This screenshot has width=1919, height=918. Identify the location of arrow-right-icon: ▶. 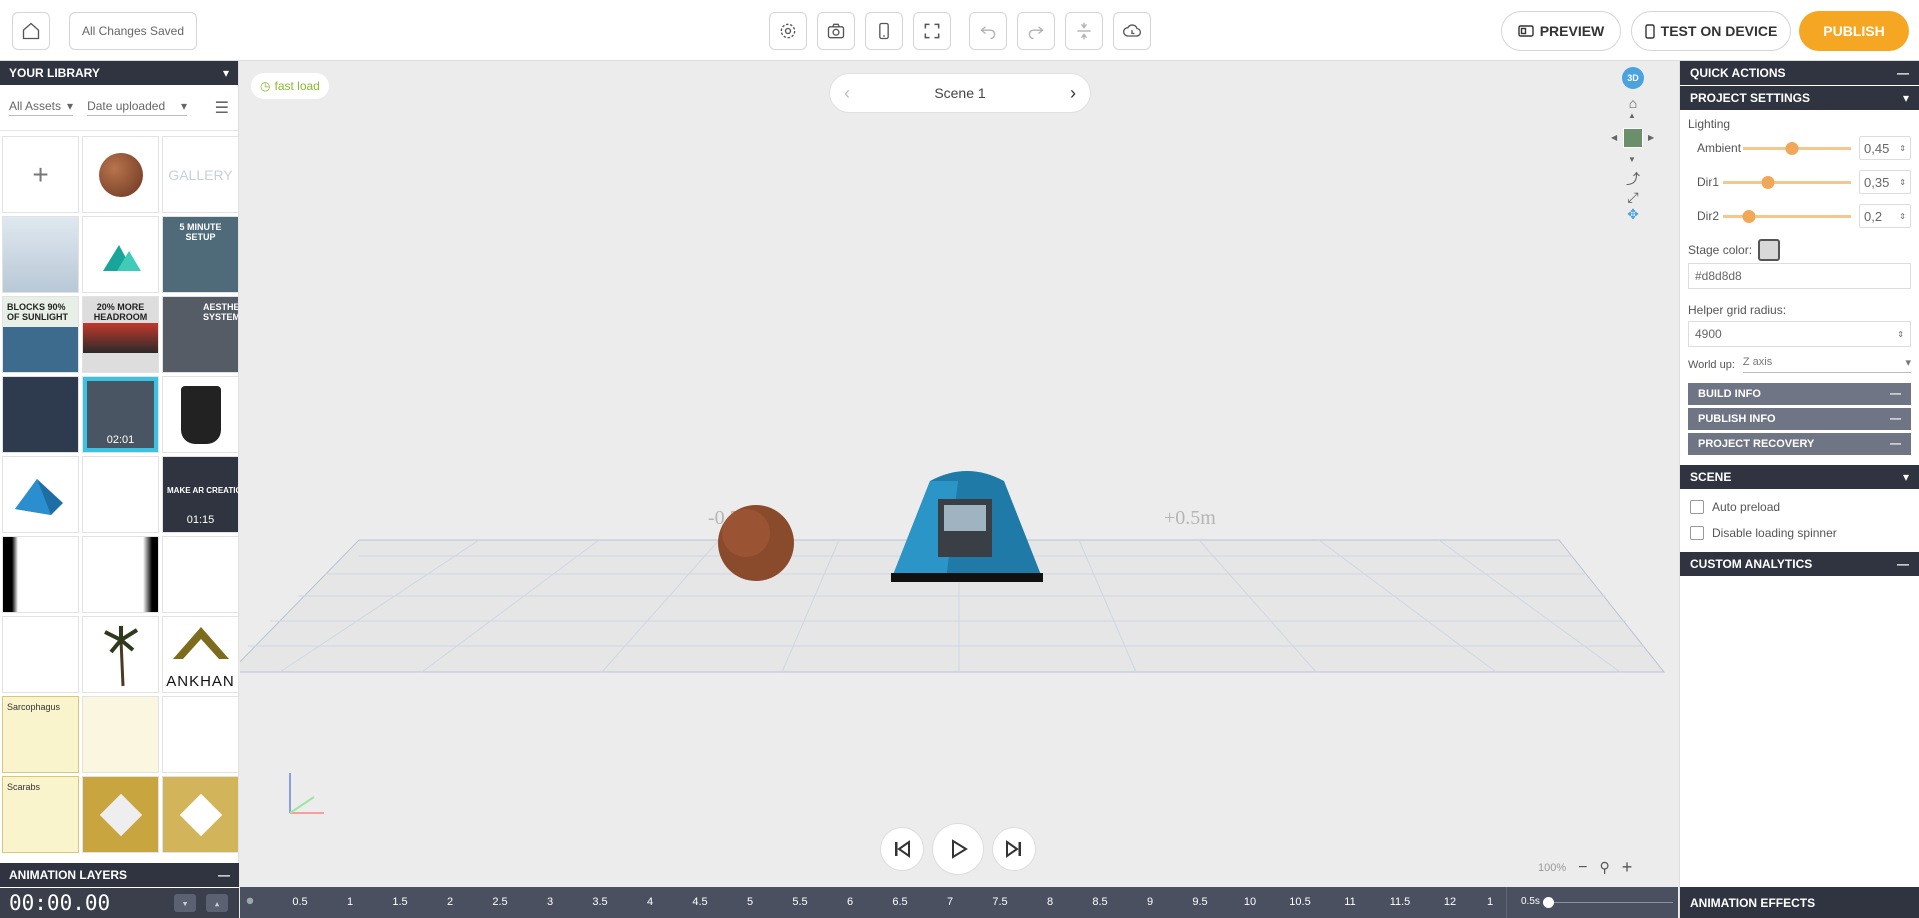
(1651, 137).